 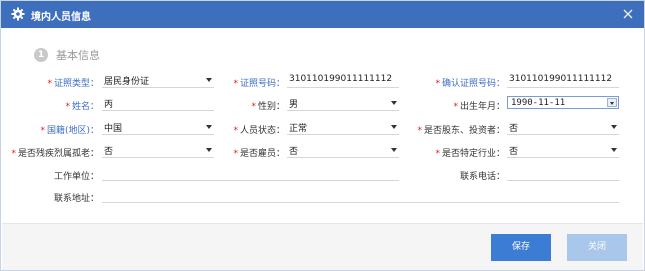 What do you see at coordinates (73, 84) in the screenshot?
I see `id-type-label: * 证照类型：` at bounding box center [73, 84].